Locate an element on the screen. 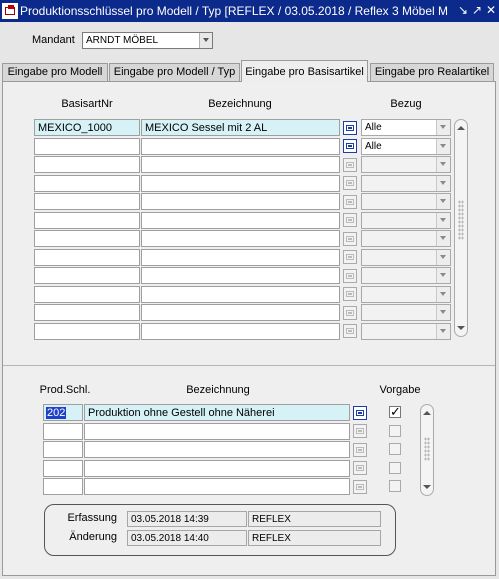 The height and width of the screenshot is (579, 499). minimize-icon: ↘ is located at coordinates (463, 10).